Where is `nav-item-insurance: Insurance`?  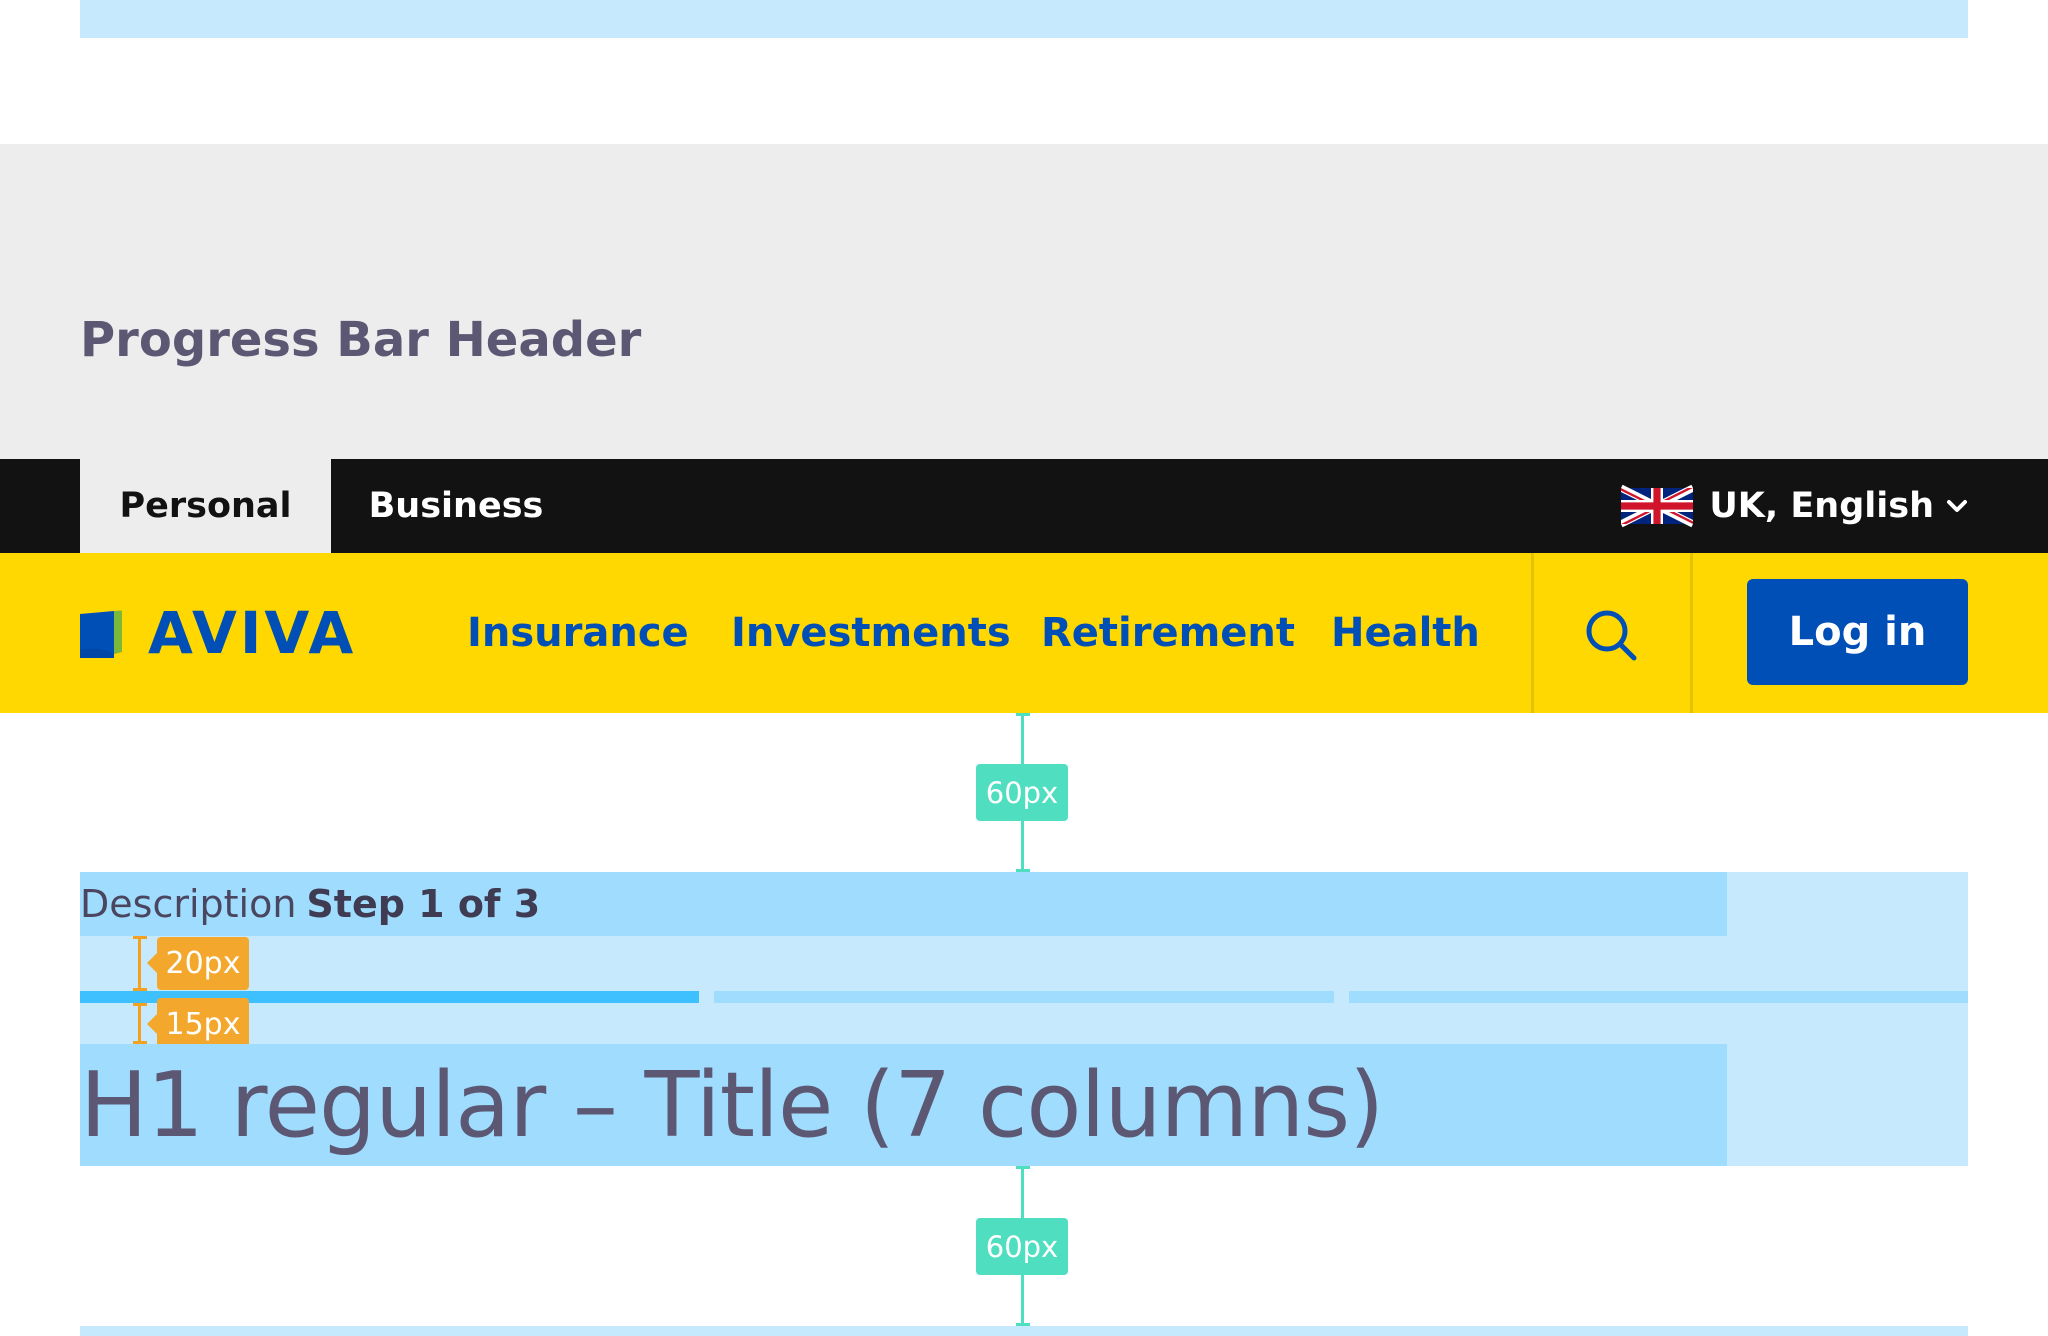
nav-item-insurance: Insurance is located at coordinates (578, 633).